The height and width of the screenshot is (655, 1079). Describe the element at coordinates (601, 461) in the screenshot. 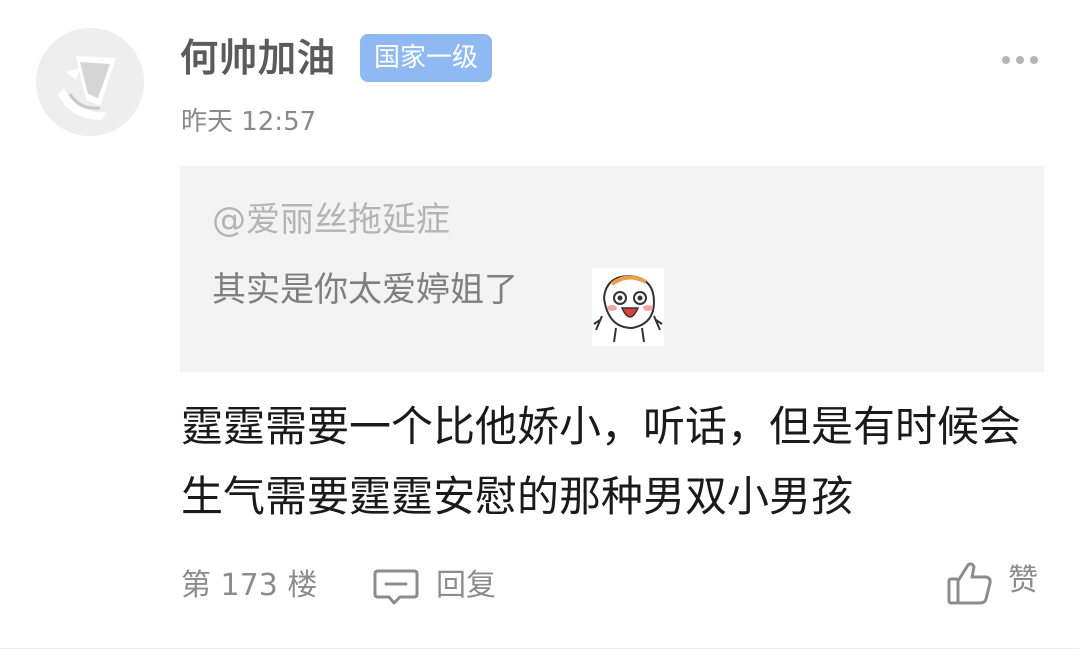

I see `comment-text: 霆霆需要一个比他娇小，听话，但是有时候会生气需要霆霆安慰的那种男双小男孩` at that location.